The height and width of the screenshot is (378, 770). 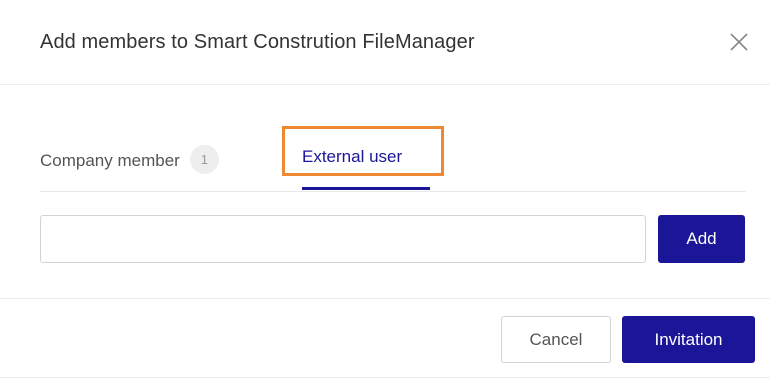 I want to click on footer-divider, so click(x=385, y=298).